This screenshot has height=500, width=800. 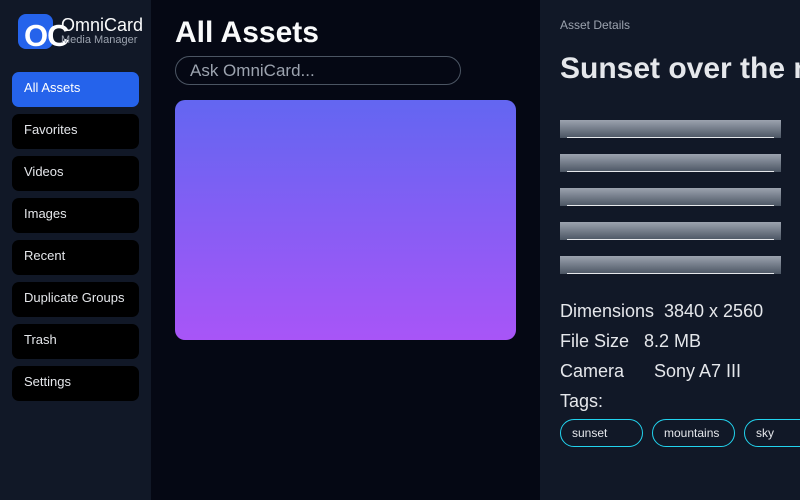 I want to click on meta-value: Sony A7 III, so click(x=698, y=371).